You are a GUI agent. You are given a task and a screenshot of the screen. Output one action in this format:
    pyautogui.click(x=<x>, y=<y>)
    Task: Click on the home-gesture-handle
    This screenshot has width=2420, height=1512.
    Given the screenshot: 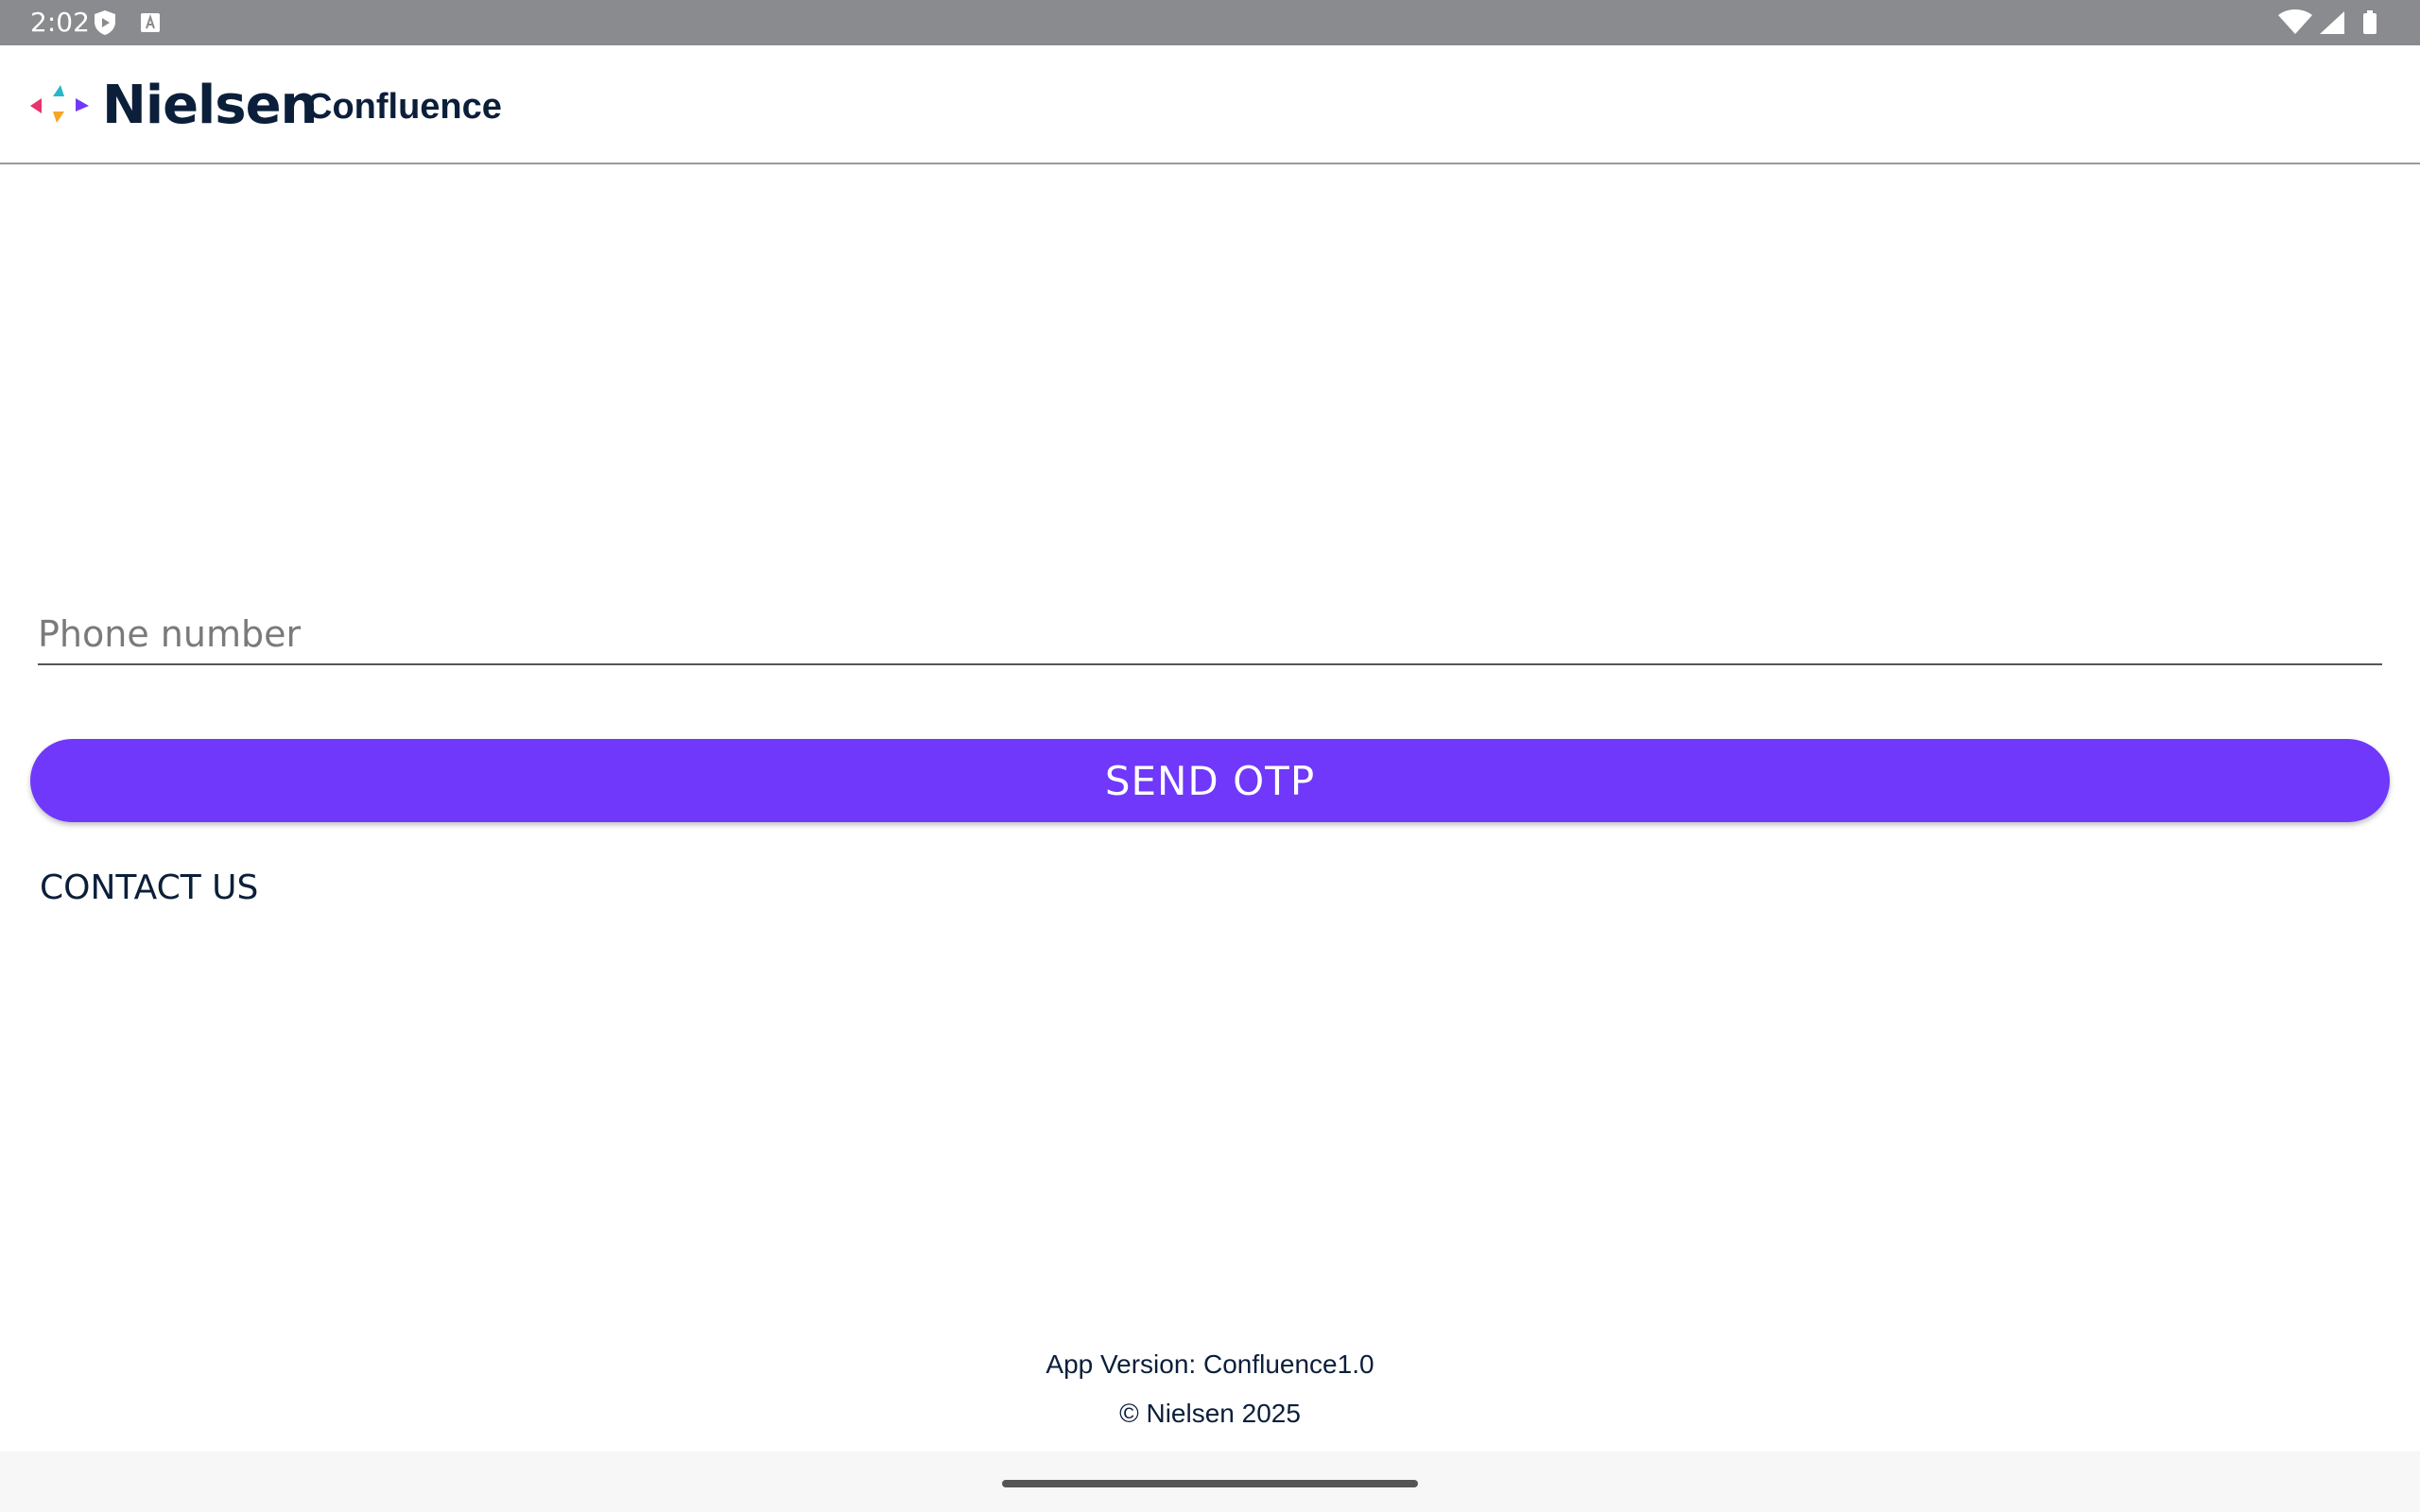 What is the action you would take?
    pyautogui.click(x=1210, y=1483)
    